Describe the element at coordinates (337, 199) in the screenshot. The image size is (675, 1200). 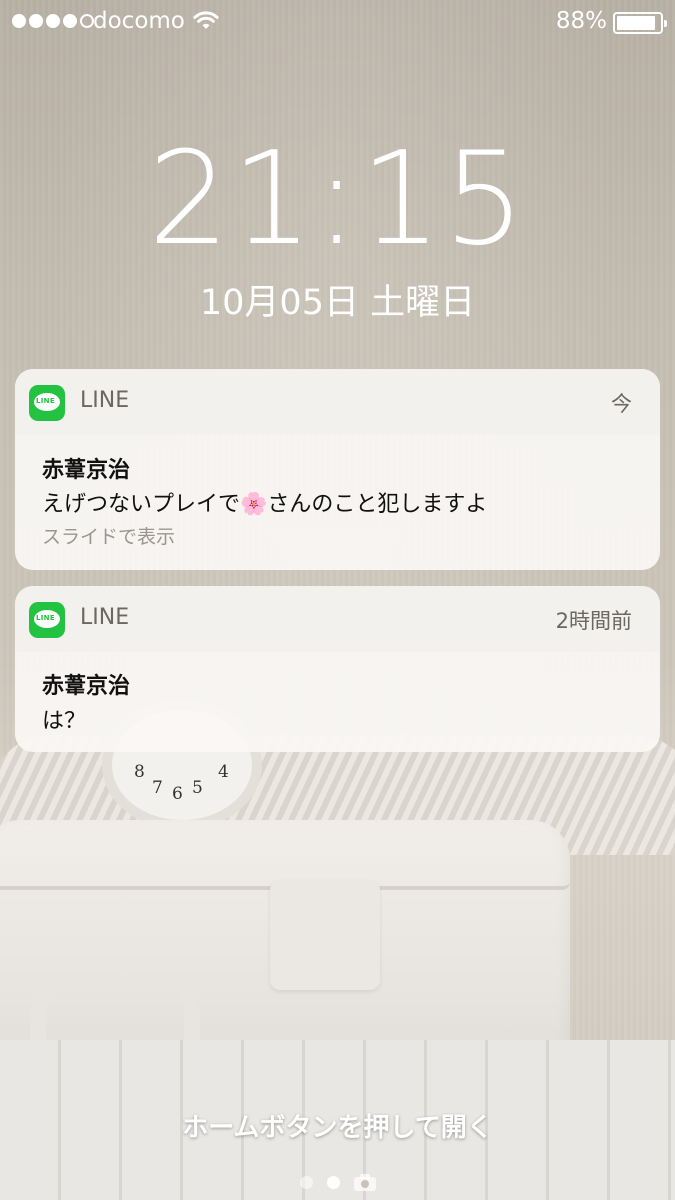
I see `lock-screen-time: 21:15` at that location.